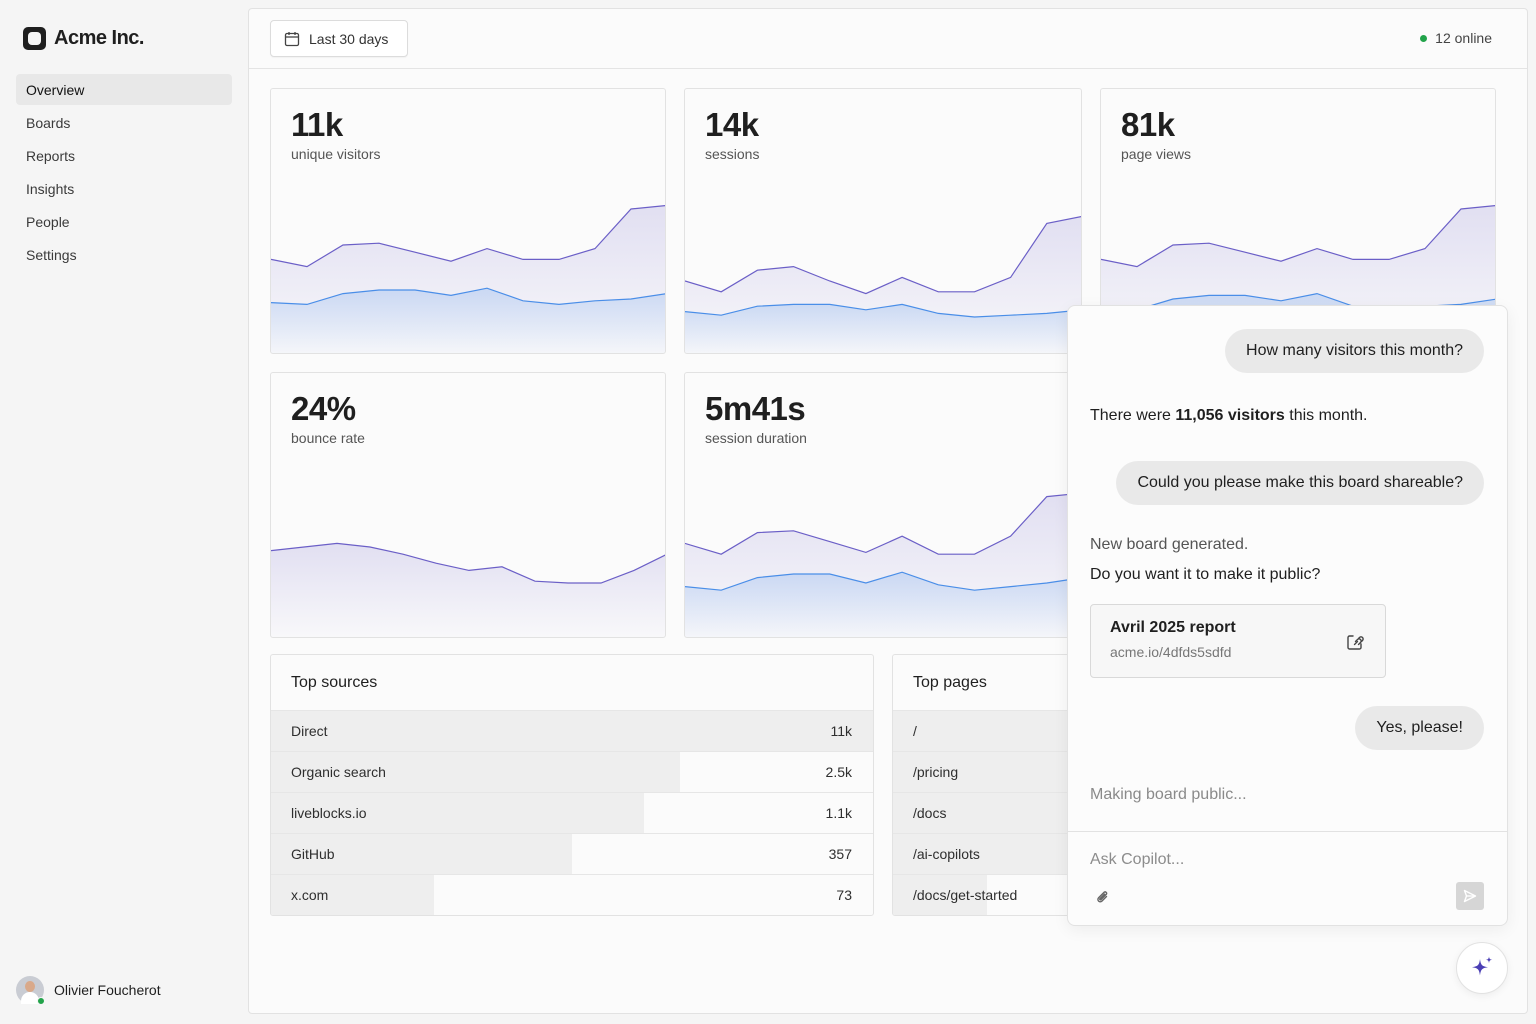 The width and height of the screenshot is (1536, 1024). I want to click on metric-value: 24%, so click(323, 408).